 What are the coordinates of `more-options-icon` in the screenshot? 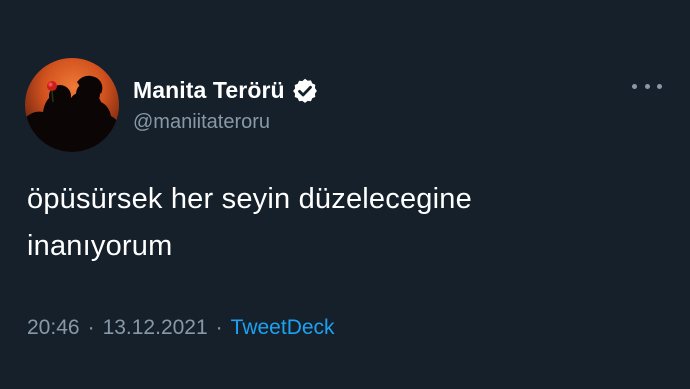 It's located at (647, 86).